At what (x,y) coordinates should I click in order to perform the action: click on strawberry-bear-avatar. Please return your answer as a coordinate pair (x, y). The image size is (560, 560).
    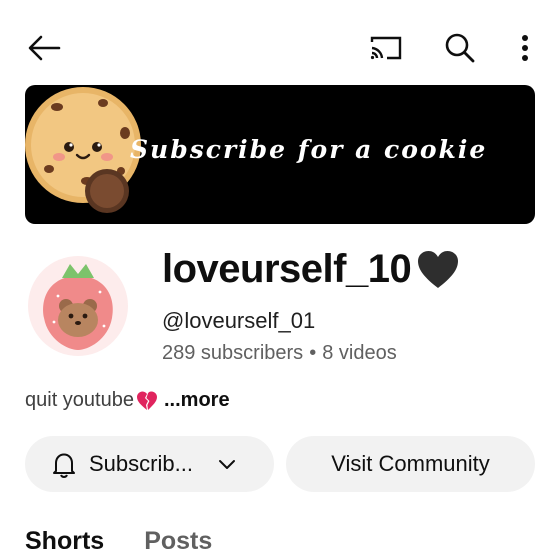
    Looking at the image, I should click on (78, 306).